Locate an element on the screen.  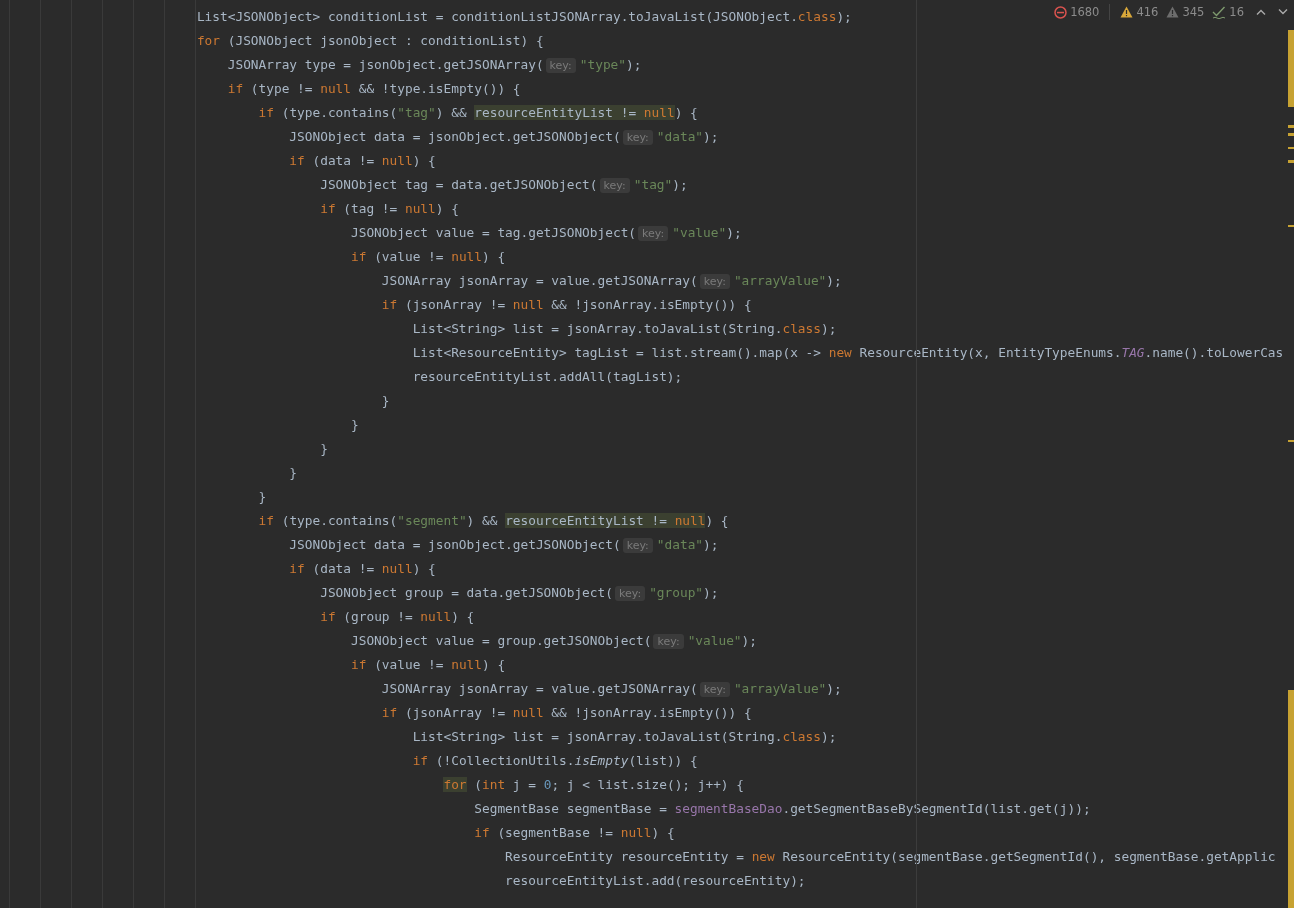
code-line: if (type.contains("segment") && resourceEntityList != null) { is located at coordinates (493, 521).